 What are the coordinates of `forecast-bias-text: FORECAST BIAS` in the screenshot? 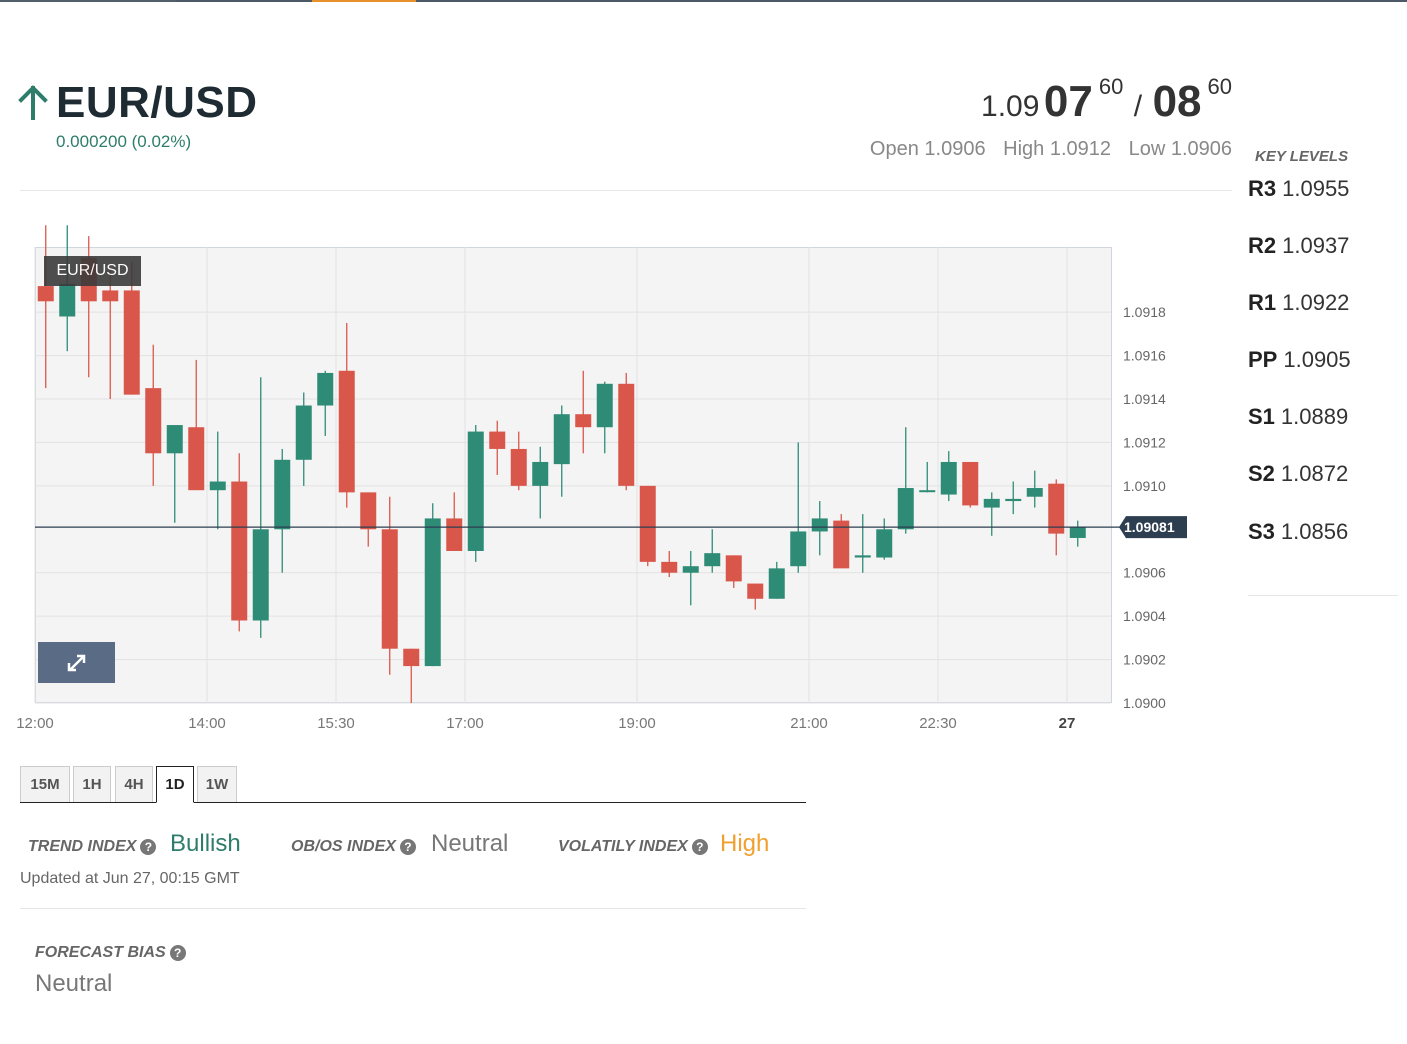 It's located at (100, 952).